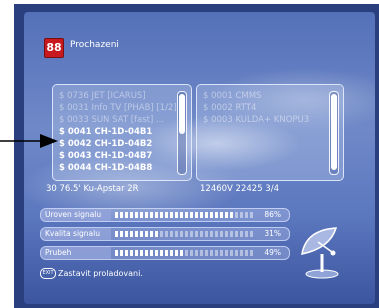  I want to click on menu-number-icon: 88, so click(54, 48).